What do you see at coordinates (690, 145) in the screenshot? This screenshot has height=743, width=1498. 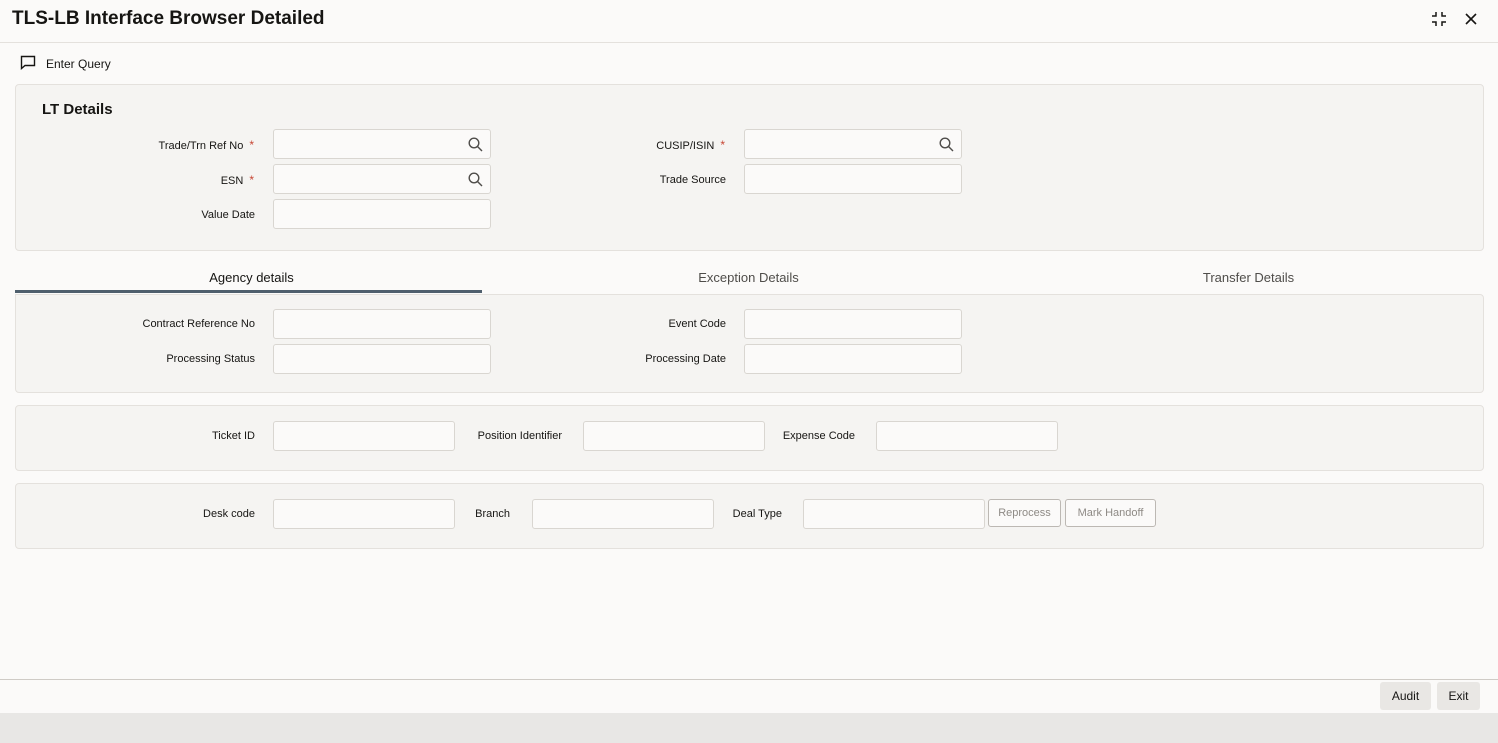 I see `cusip-label: CUSIP/ISIN *` at bounding box center [690, 145].